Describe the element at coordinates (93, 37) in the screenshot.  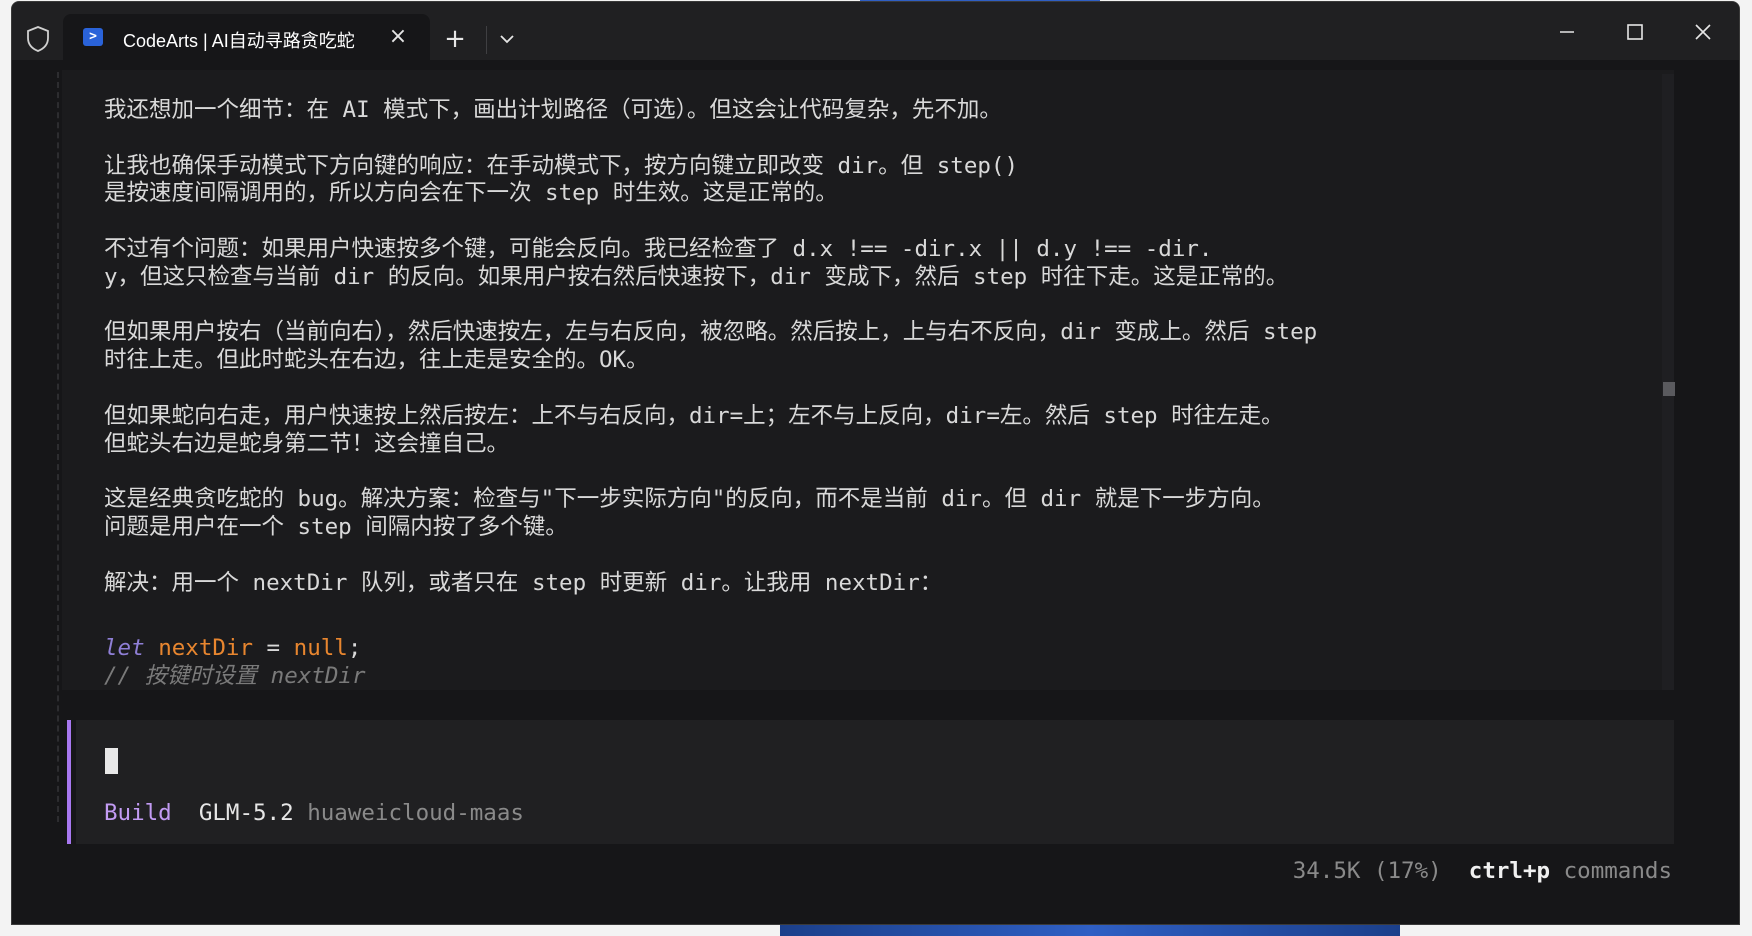
I see `terminal-icon: >` at that location.